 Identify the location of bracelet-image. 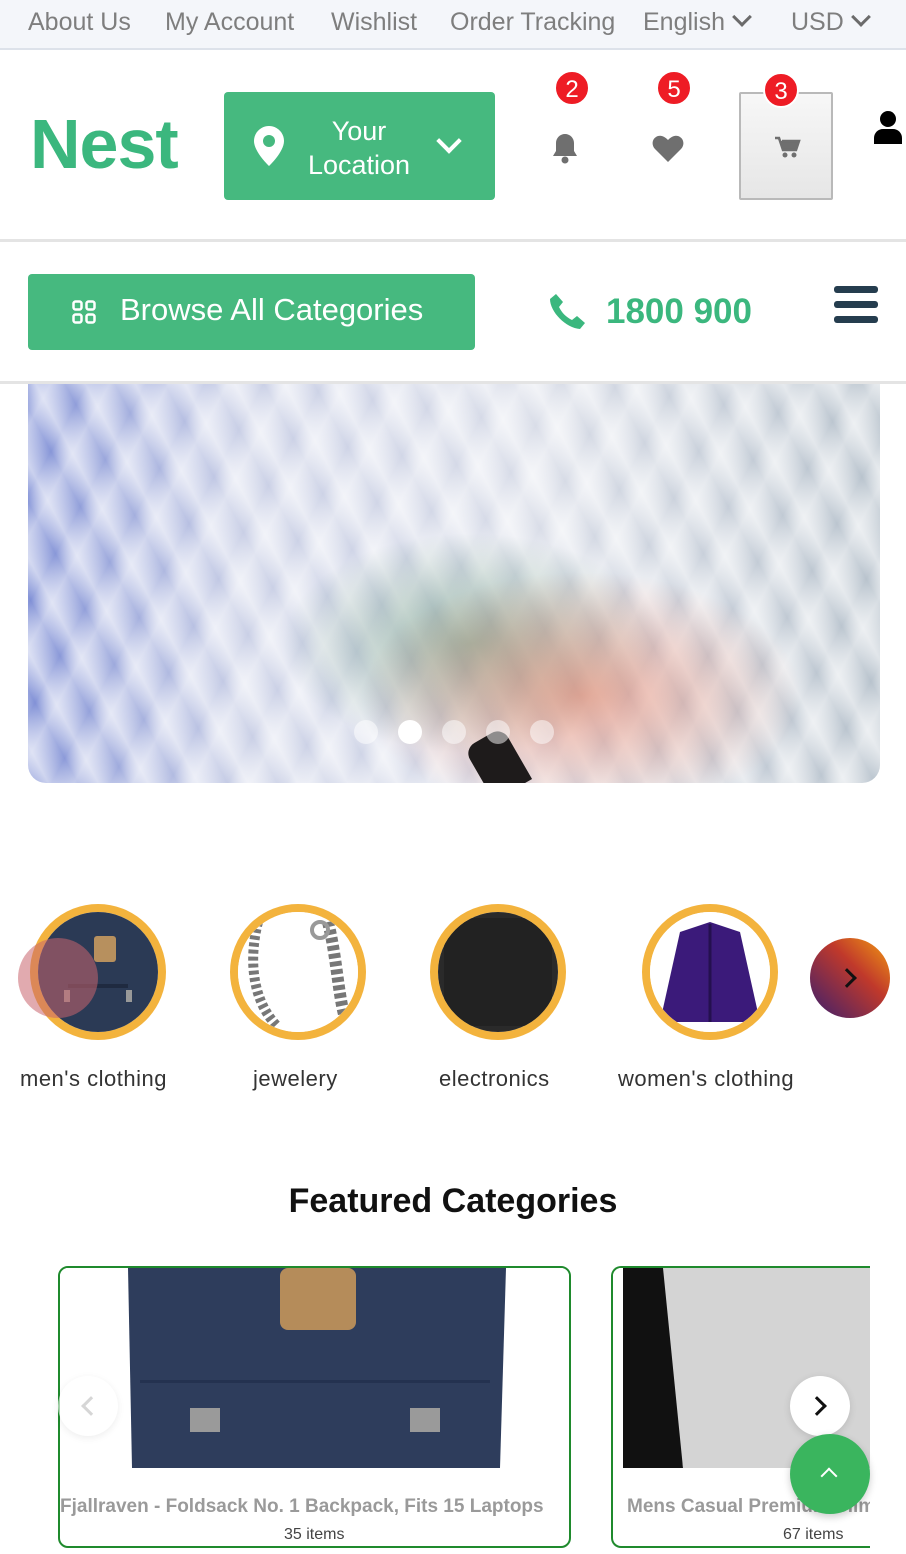
(298, 972).